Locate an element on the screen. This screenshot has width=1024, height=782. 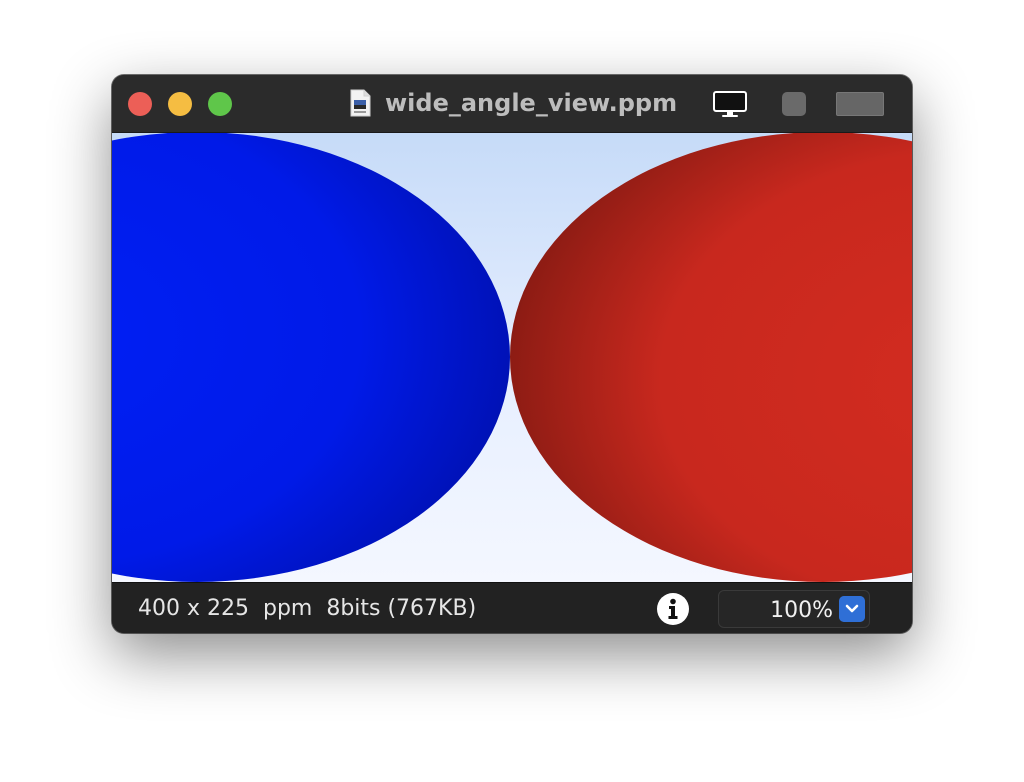
status-bar: 400 x 225 ppm 8bits (767KB) 100% is located at coordinates (512, 607).